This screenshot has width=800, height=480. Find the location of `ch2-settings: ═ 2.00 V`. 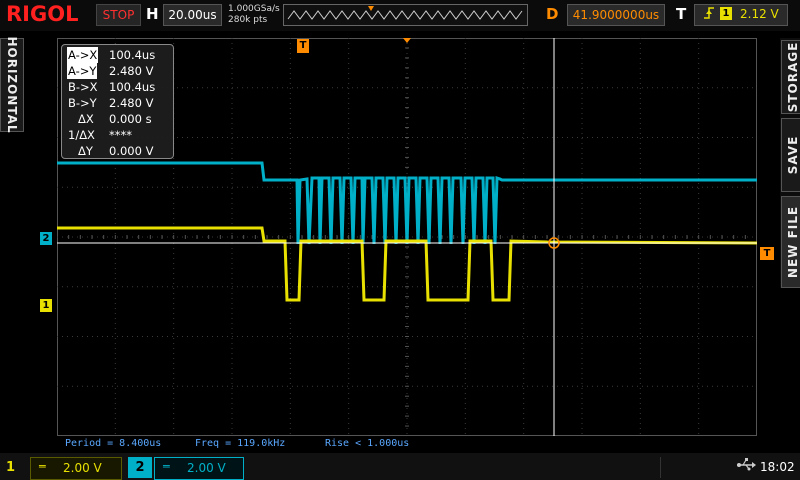

ch2-settings: ═ 2.00 V is located at coordinates (199, 468).